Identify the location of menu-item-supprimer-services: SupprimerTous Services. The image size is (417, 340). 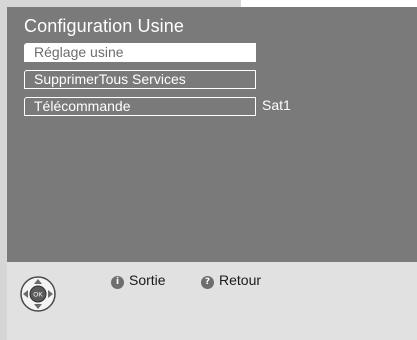
(140, 79).